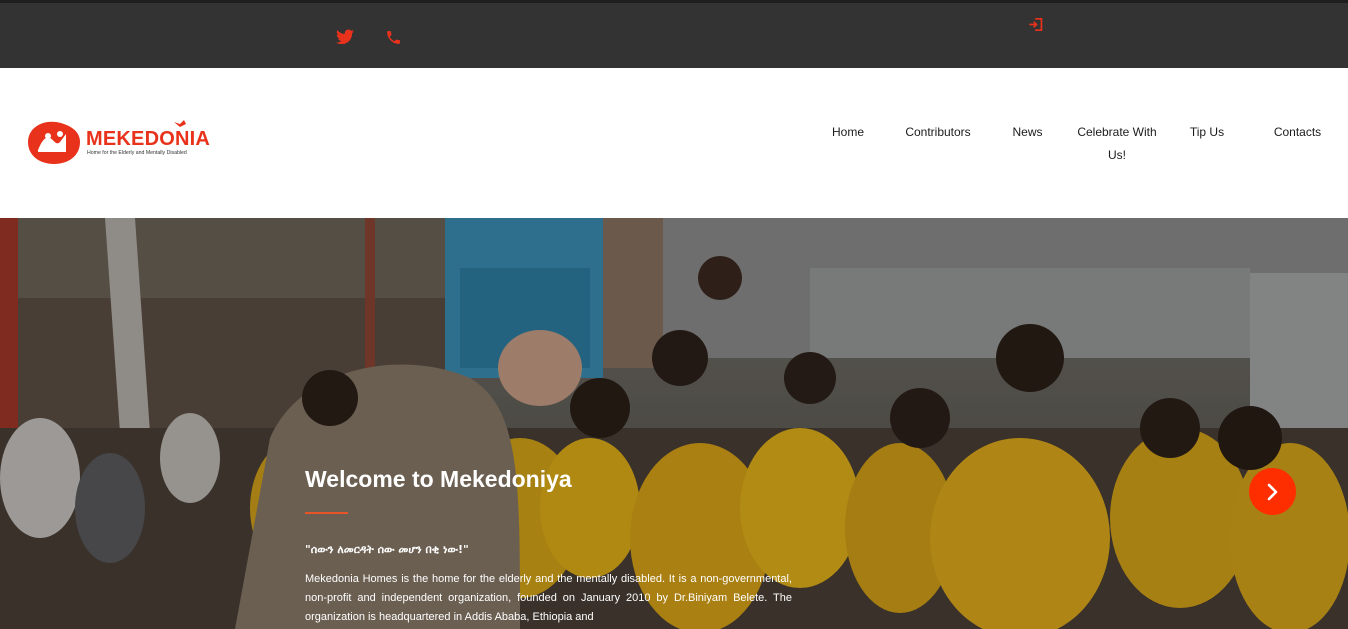 This screenshot has width=1348, height=629. Describe the element at coordinates (438, 479) in the screenshot. I see `hero-title: Welcome to Mekedoniya` at that location.